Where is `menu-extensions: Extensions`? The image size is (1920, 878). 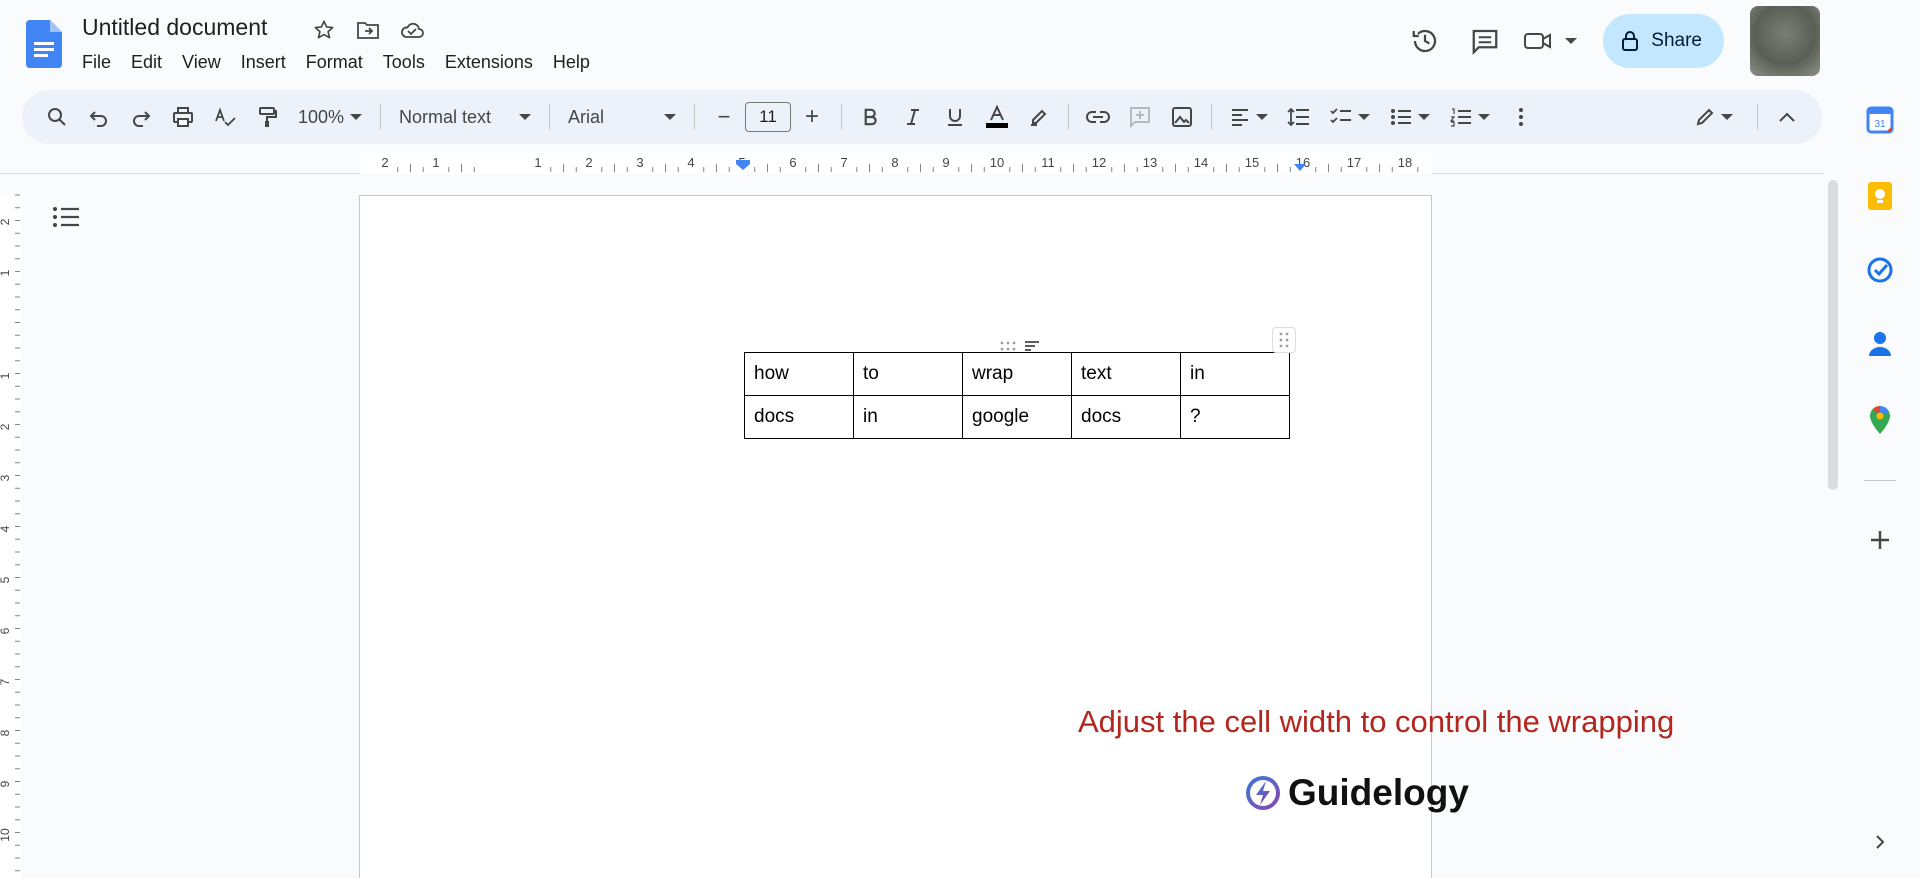 menu-extensions: Extensions is located at coordinates (489, 62).